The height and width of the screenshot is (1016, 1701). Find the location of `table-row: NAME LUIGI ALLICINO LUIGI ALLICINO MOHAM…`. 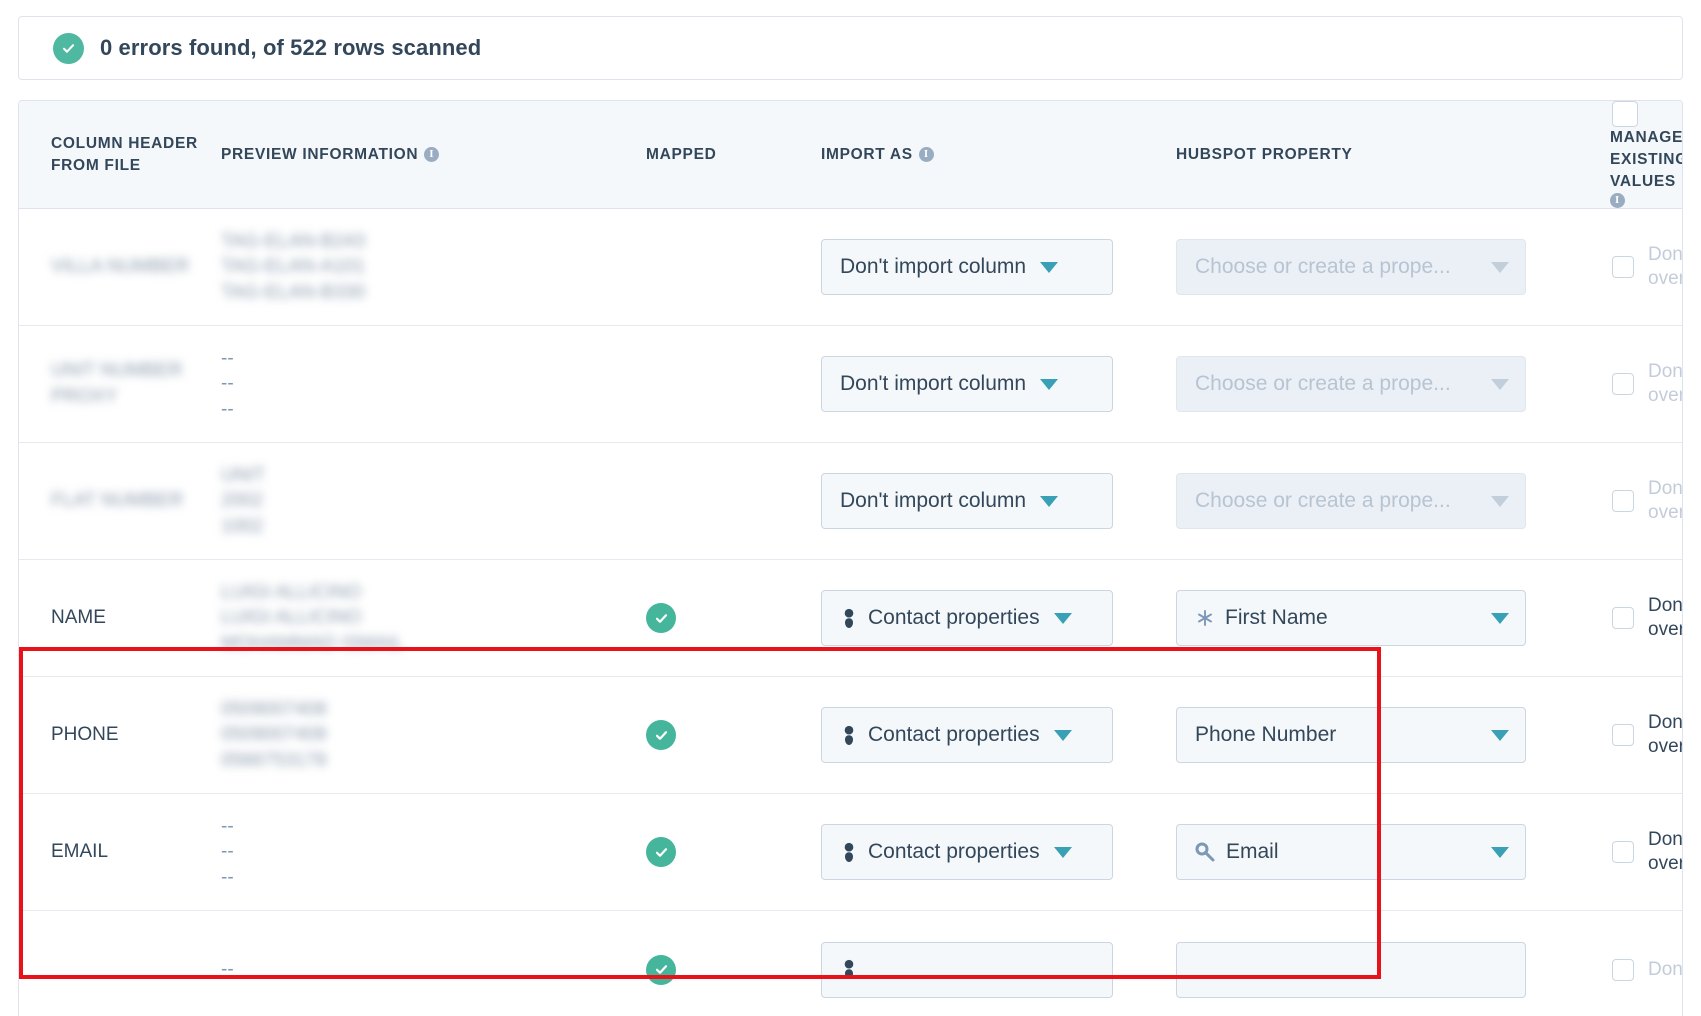

table-row: NAME LUIGI ALLICINO LUIGI ALLICINO MOHAM… is located at coordinates (850, 618).